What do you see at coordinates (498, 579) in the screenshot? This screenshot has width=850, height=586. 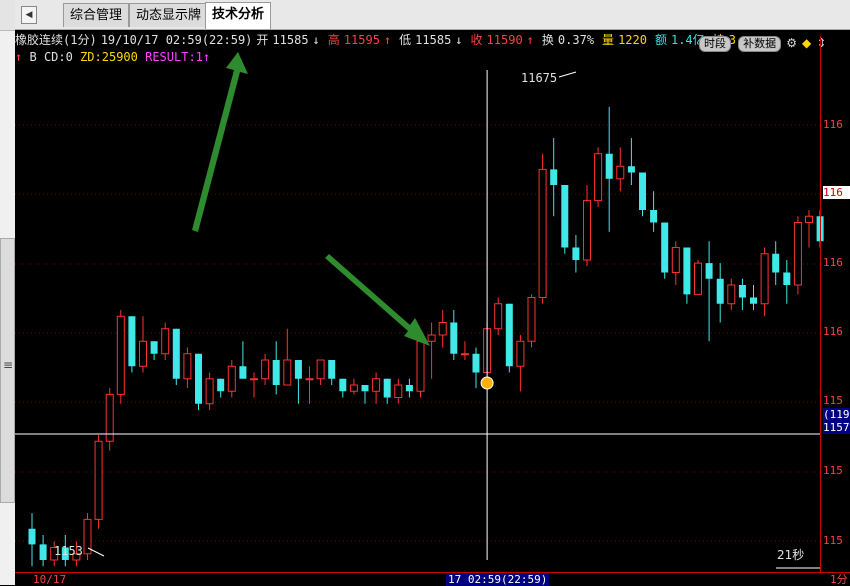 I see `crosshair-time-tag: 17 02:59(22:59)` at bounding box center [498, 579].